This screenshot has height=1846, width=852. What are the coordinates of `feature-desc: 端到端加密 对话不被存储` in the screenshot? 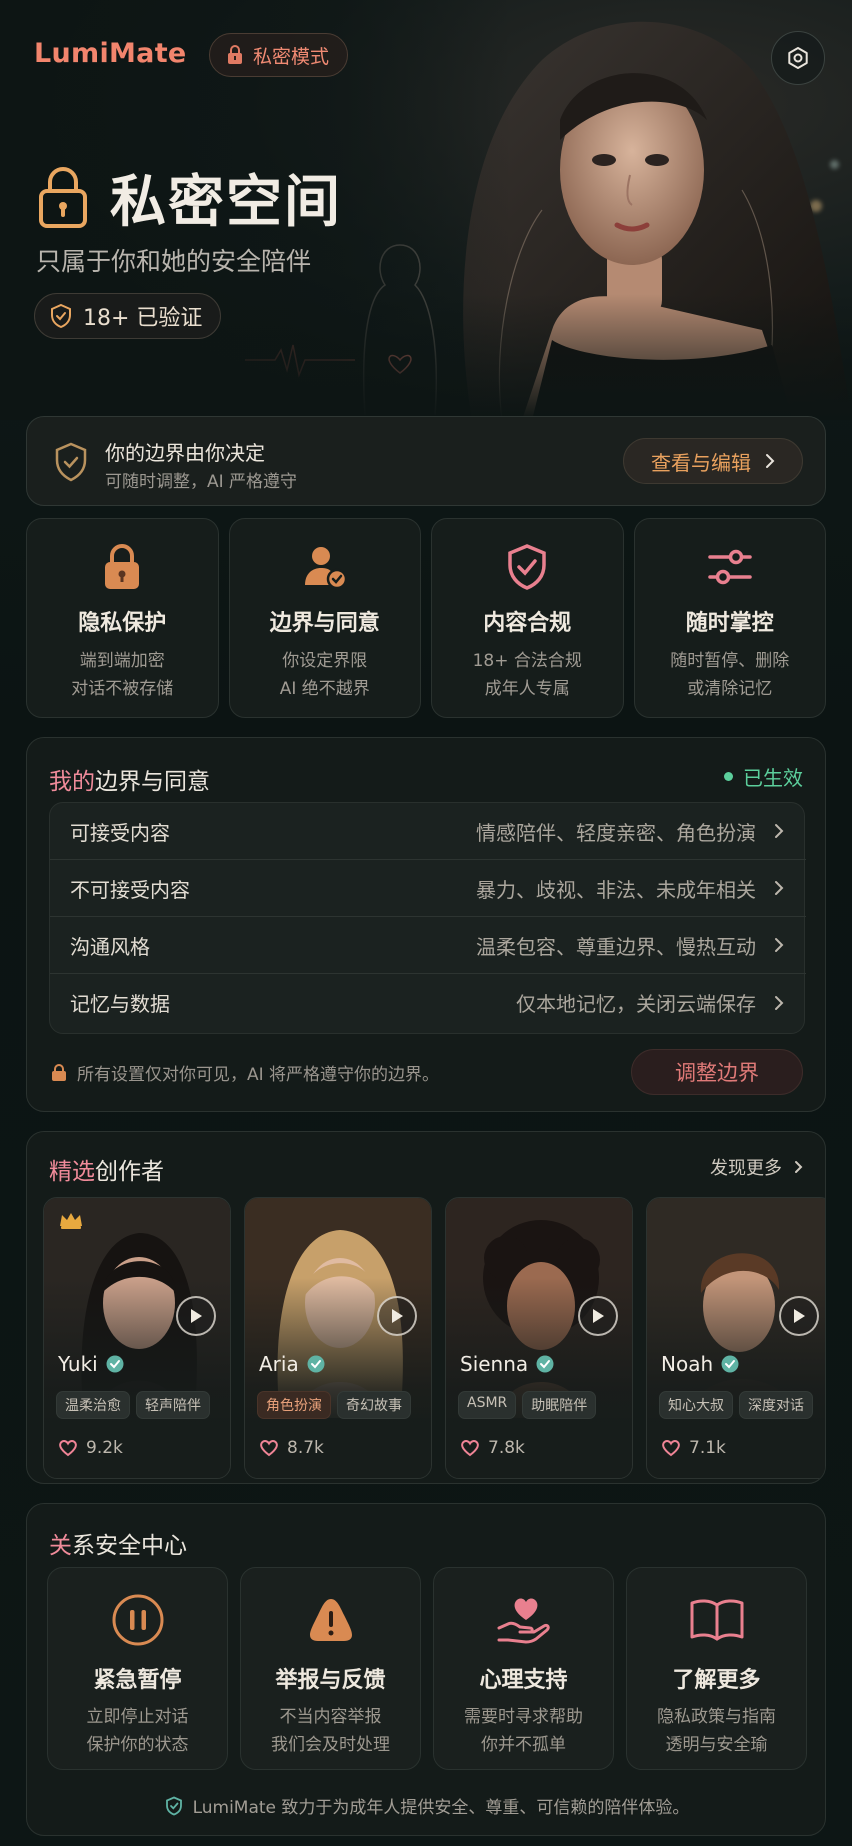 It's located at (122, 675).